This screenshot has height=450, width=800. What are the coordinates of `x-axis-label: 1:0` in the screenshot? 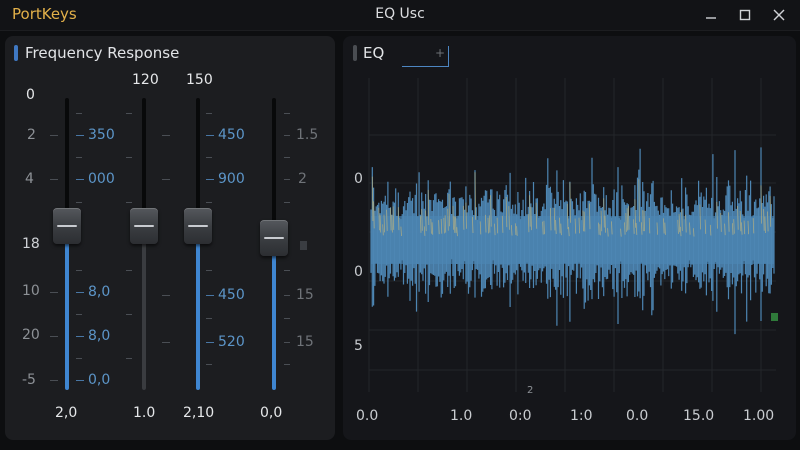 It's located at (581, 416).